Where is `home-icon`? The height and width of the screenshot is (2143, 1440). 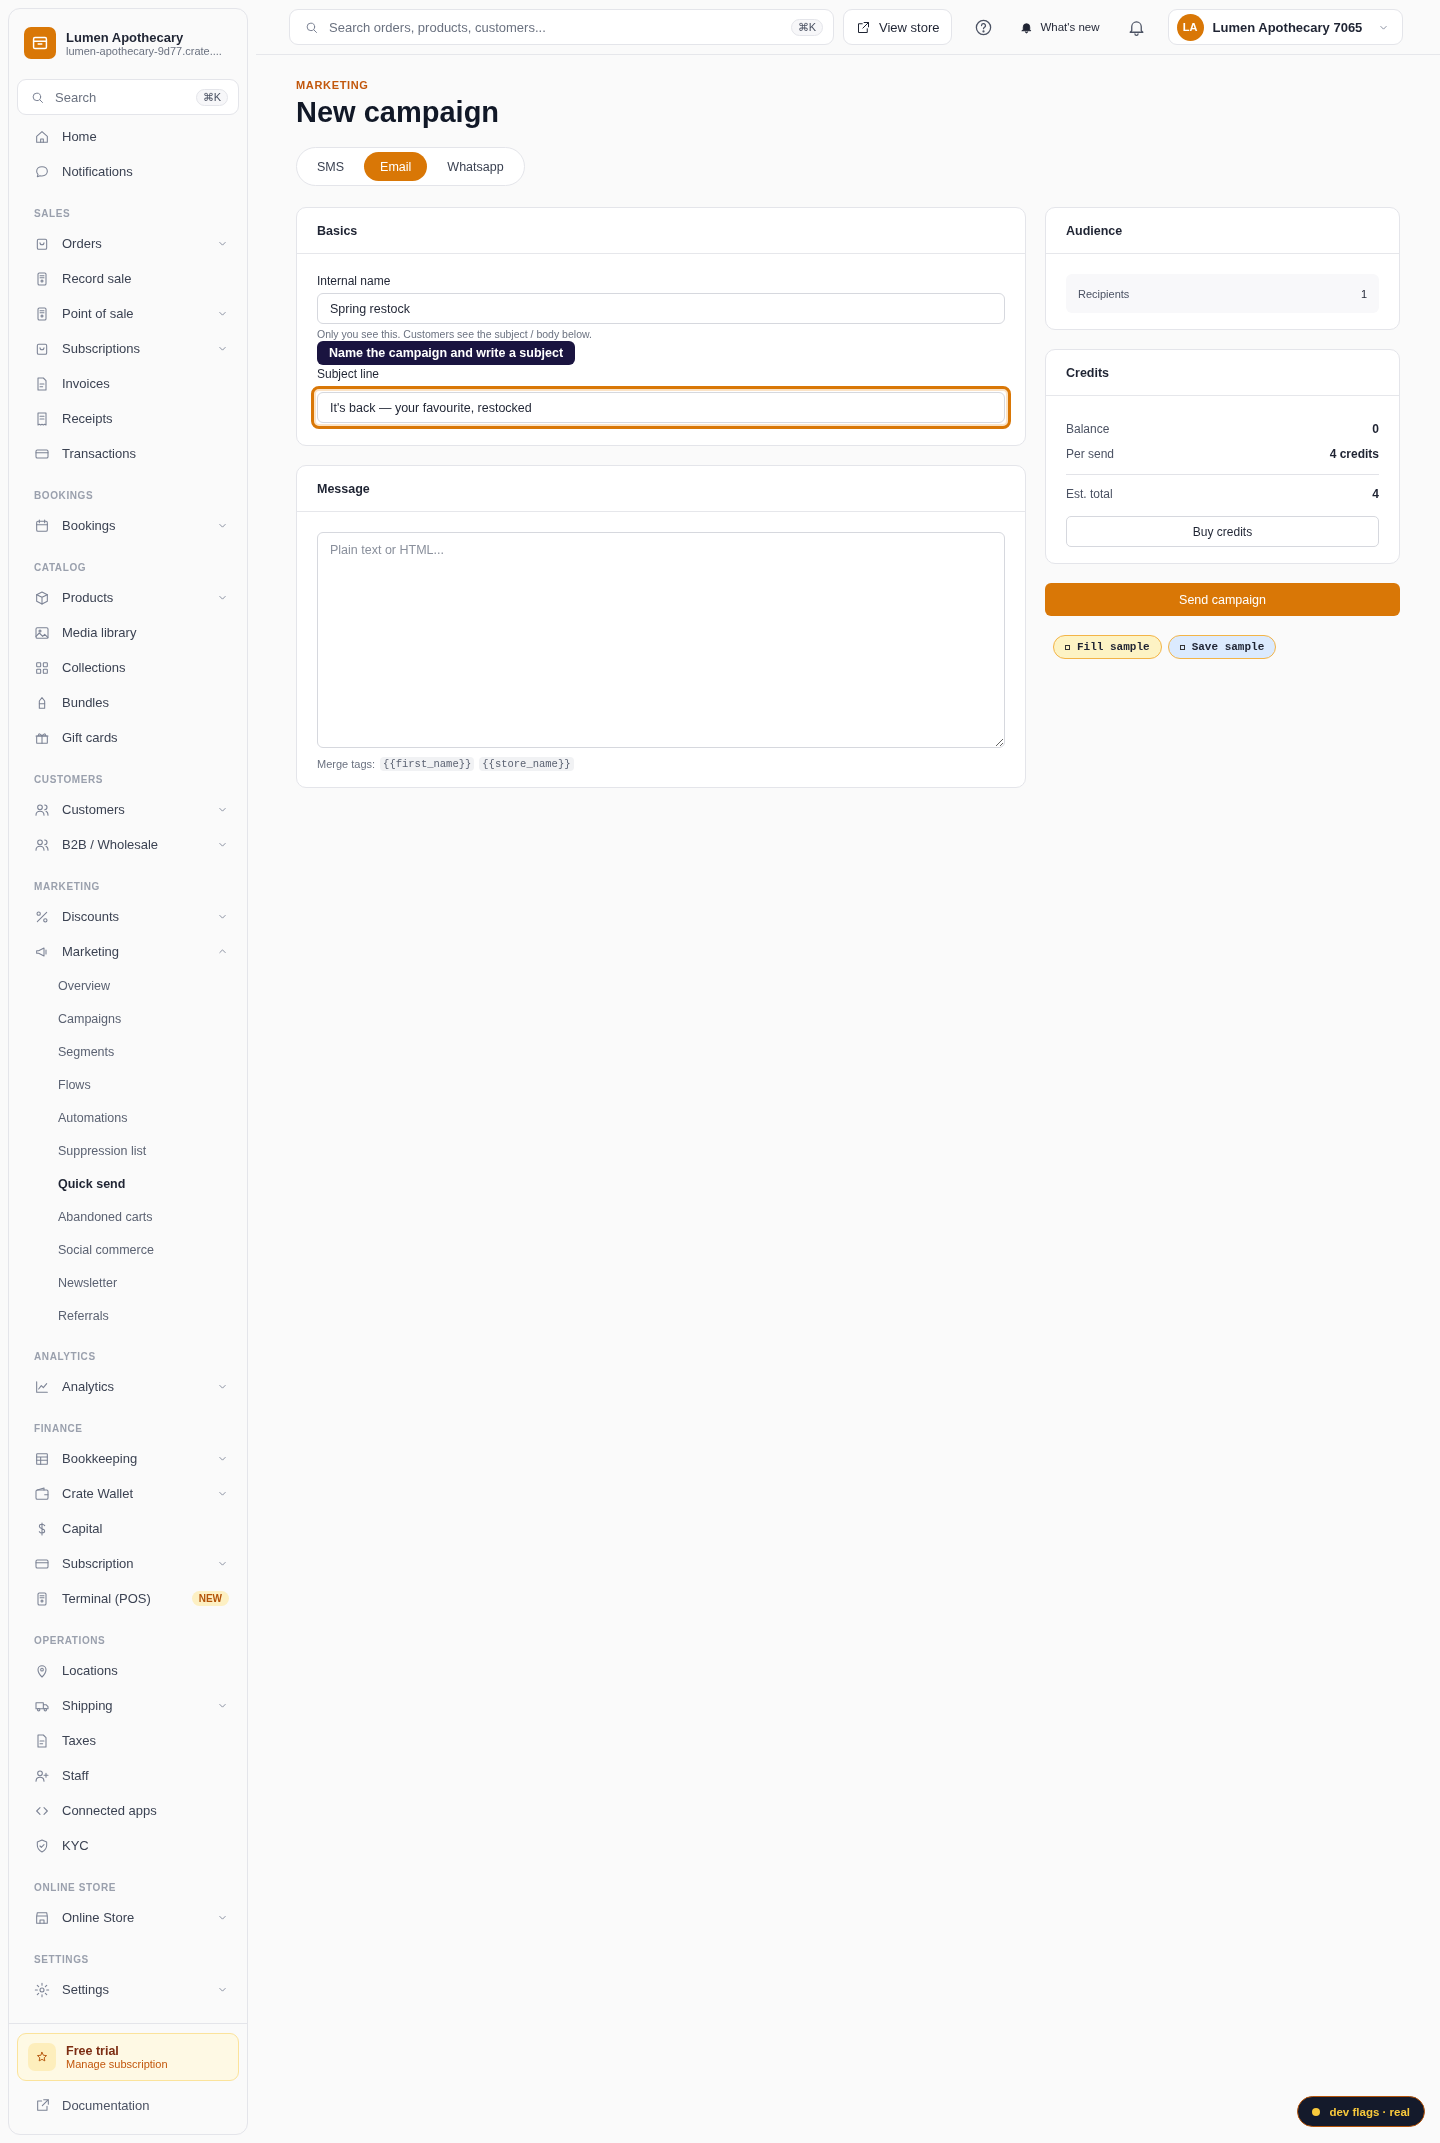
home-icon is located at coordinates (42, 136).